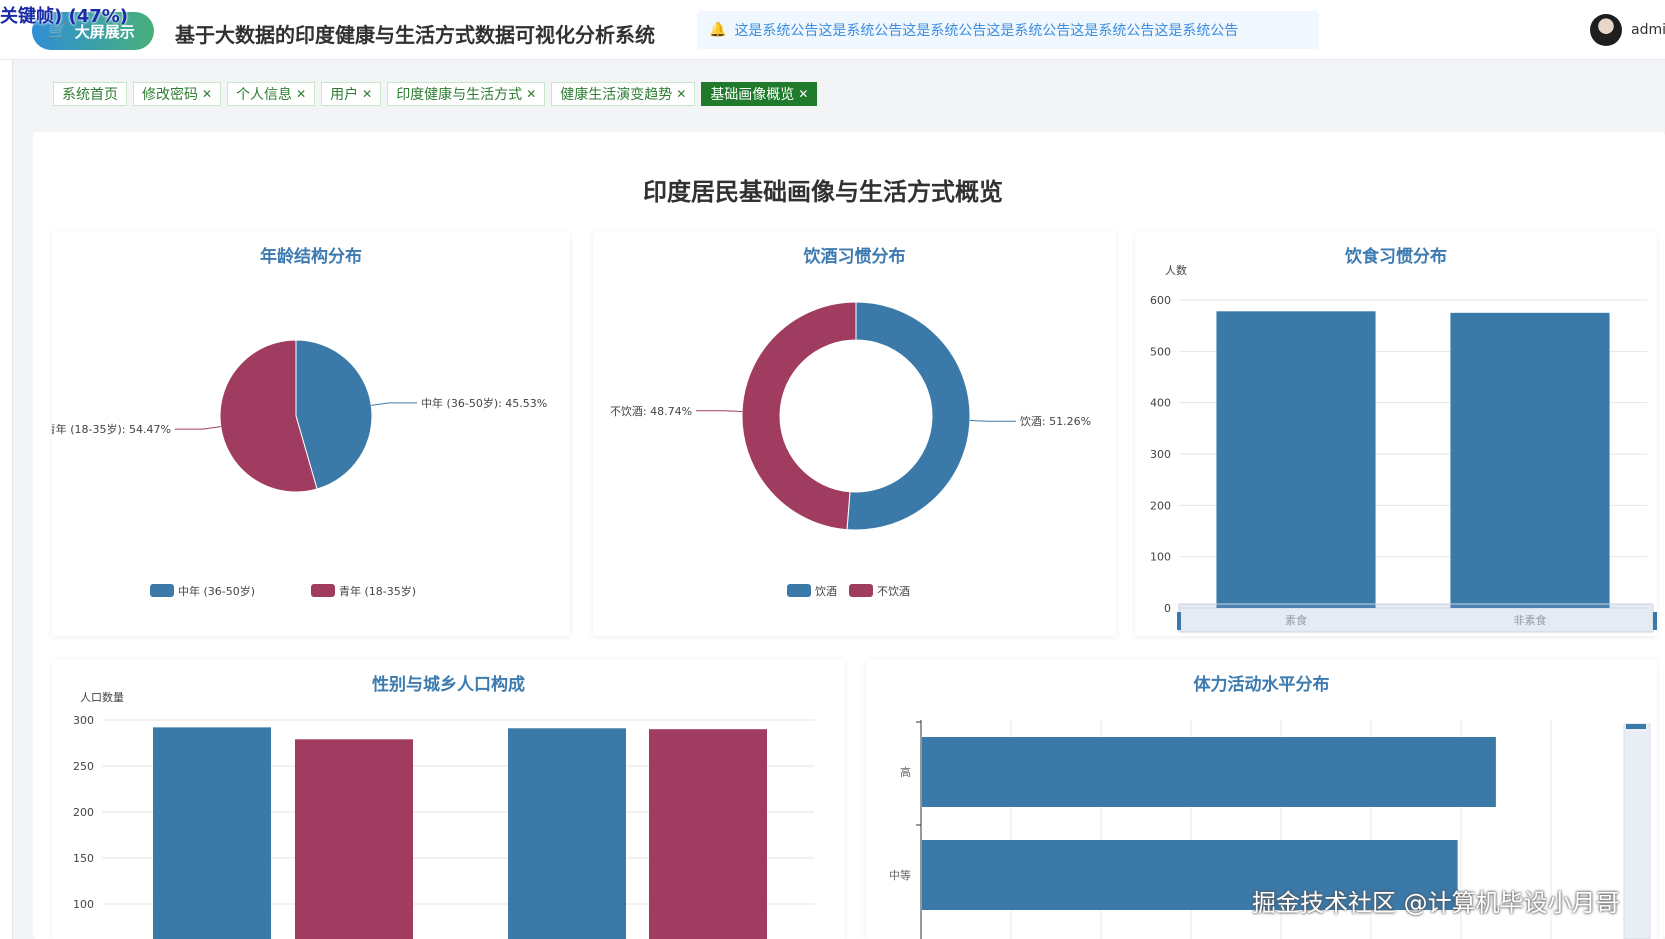  What do you see at coordinates (484, 403) in the screenshot?
I see `pie-data-label: 中年 (36-50岁): 45.53%` at bounding box center [484, 403].